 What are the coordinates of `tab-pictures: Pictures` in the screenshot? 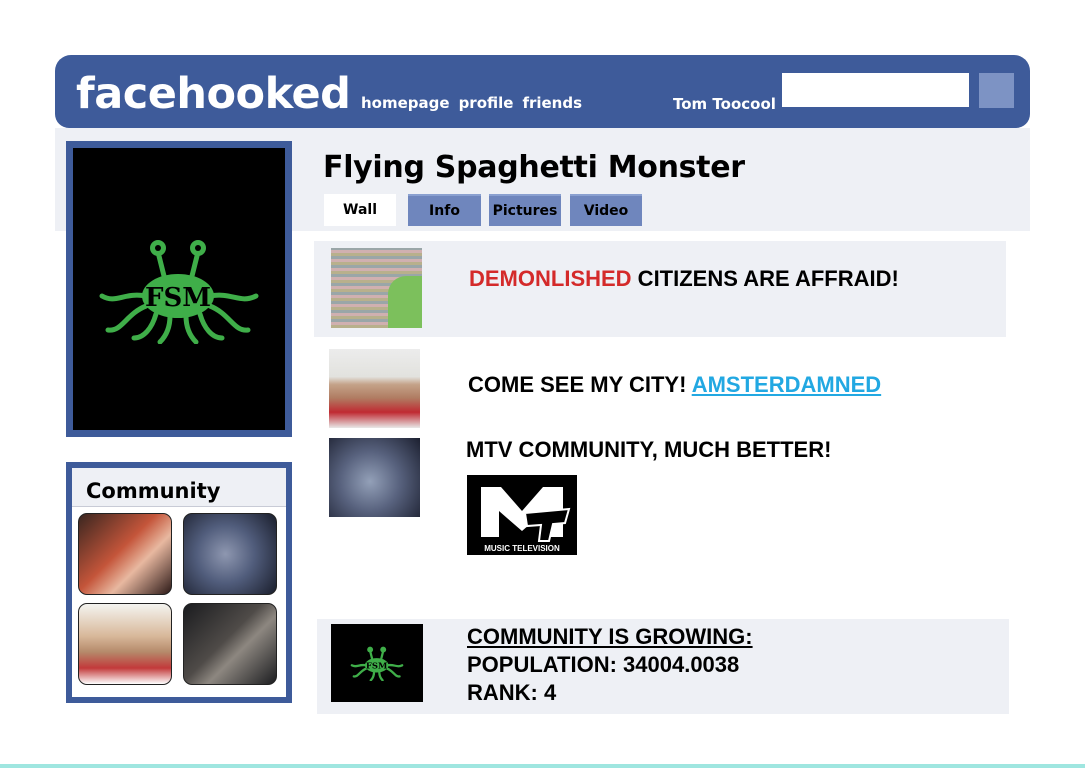 It's located at (525, 210).